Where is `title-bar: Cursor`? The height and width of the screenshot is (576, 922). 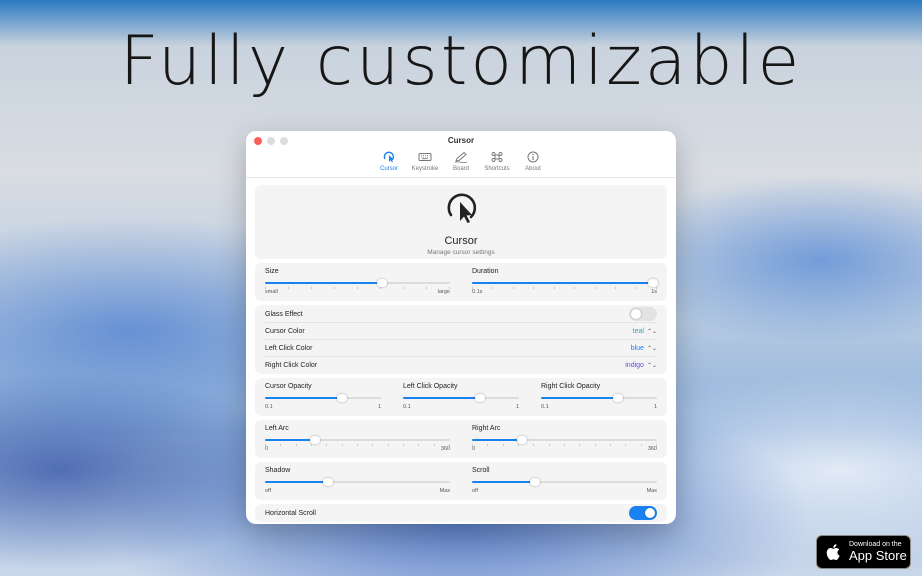
title-bar: Cursor is located at coordinates (461, 139).